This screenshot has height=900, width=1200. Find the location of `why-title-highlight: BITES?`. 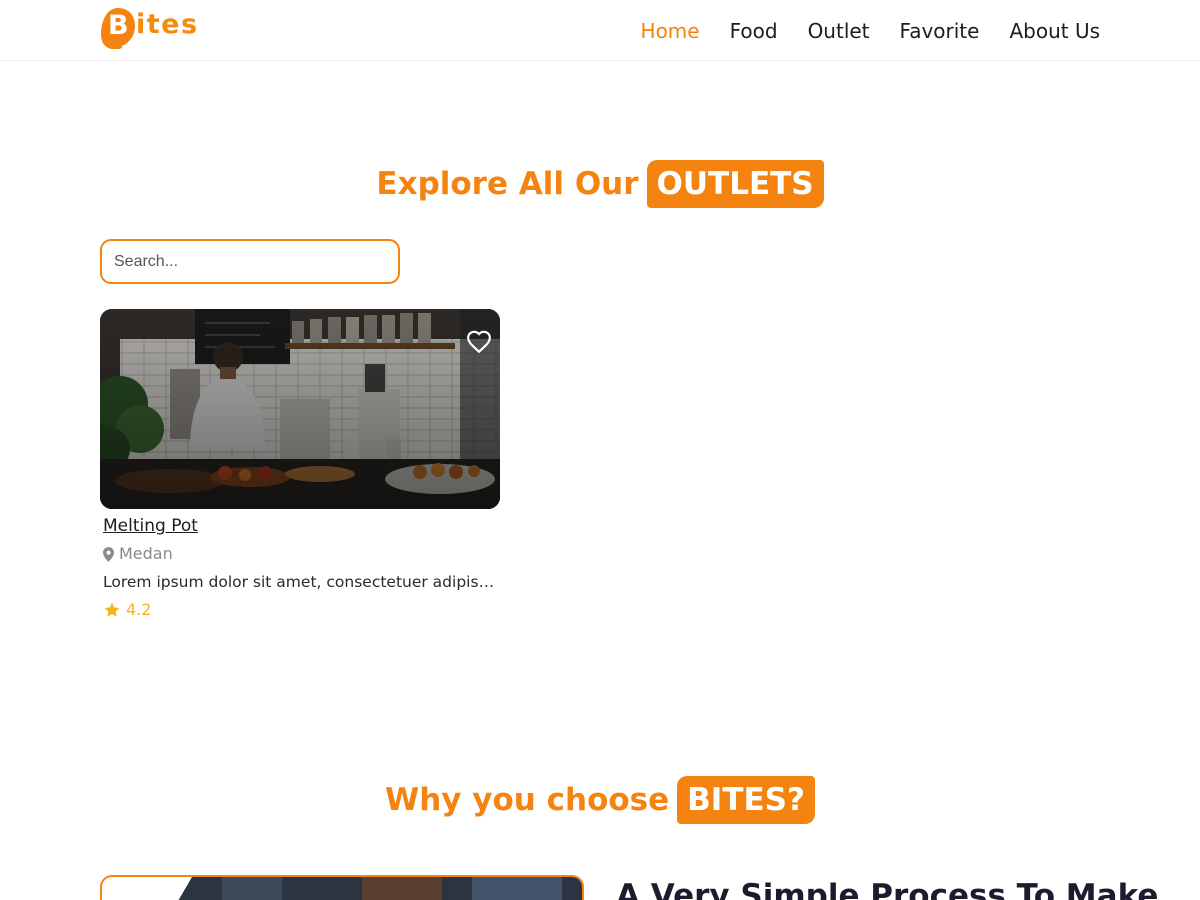

why-title-highlight: BITES? is located at coordinates (746, 800).